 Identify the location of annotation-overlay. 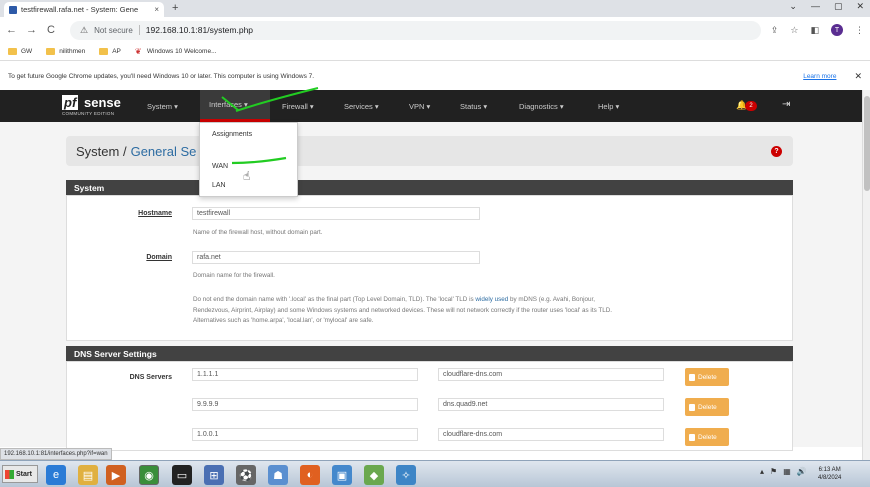
(270, 126).